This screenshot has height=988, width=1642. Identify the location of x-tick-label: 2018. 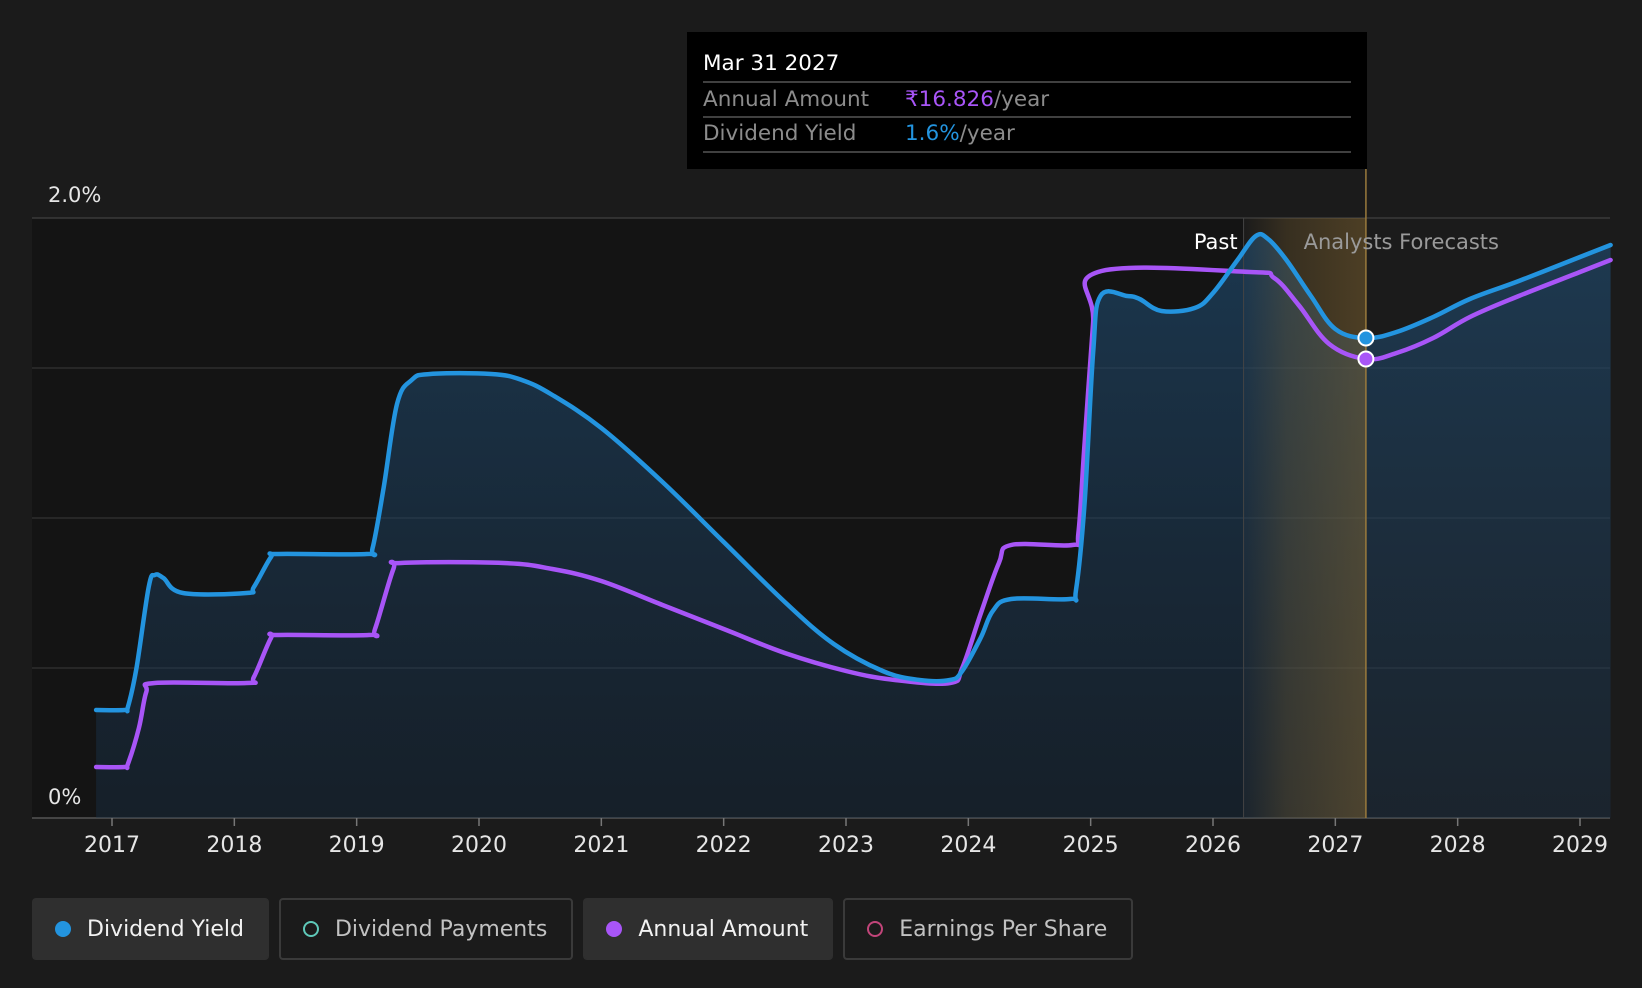
(234, 845).